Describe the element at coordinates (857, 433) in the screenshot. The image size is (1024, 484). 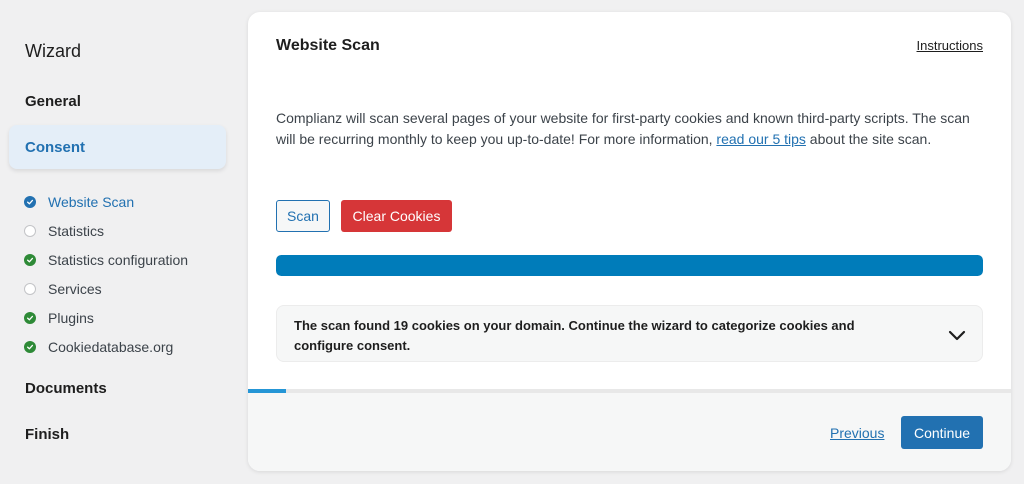
I see `previous-link: Previous` at that location.